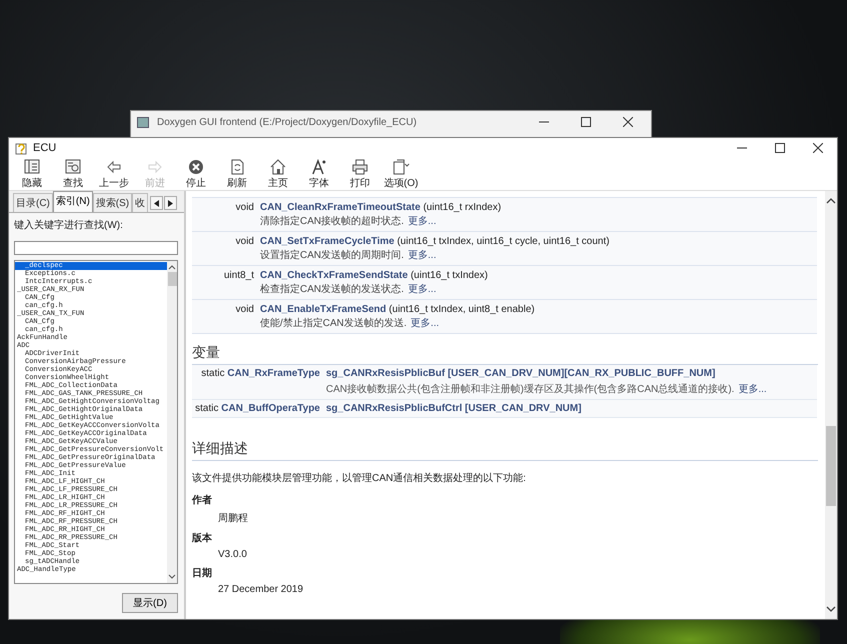  Describe the element at coordinates (69, 225) in the screenshot. I see `search-label: 键入关键字进行查找(W):` at that location.